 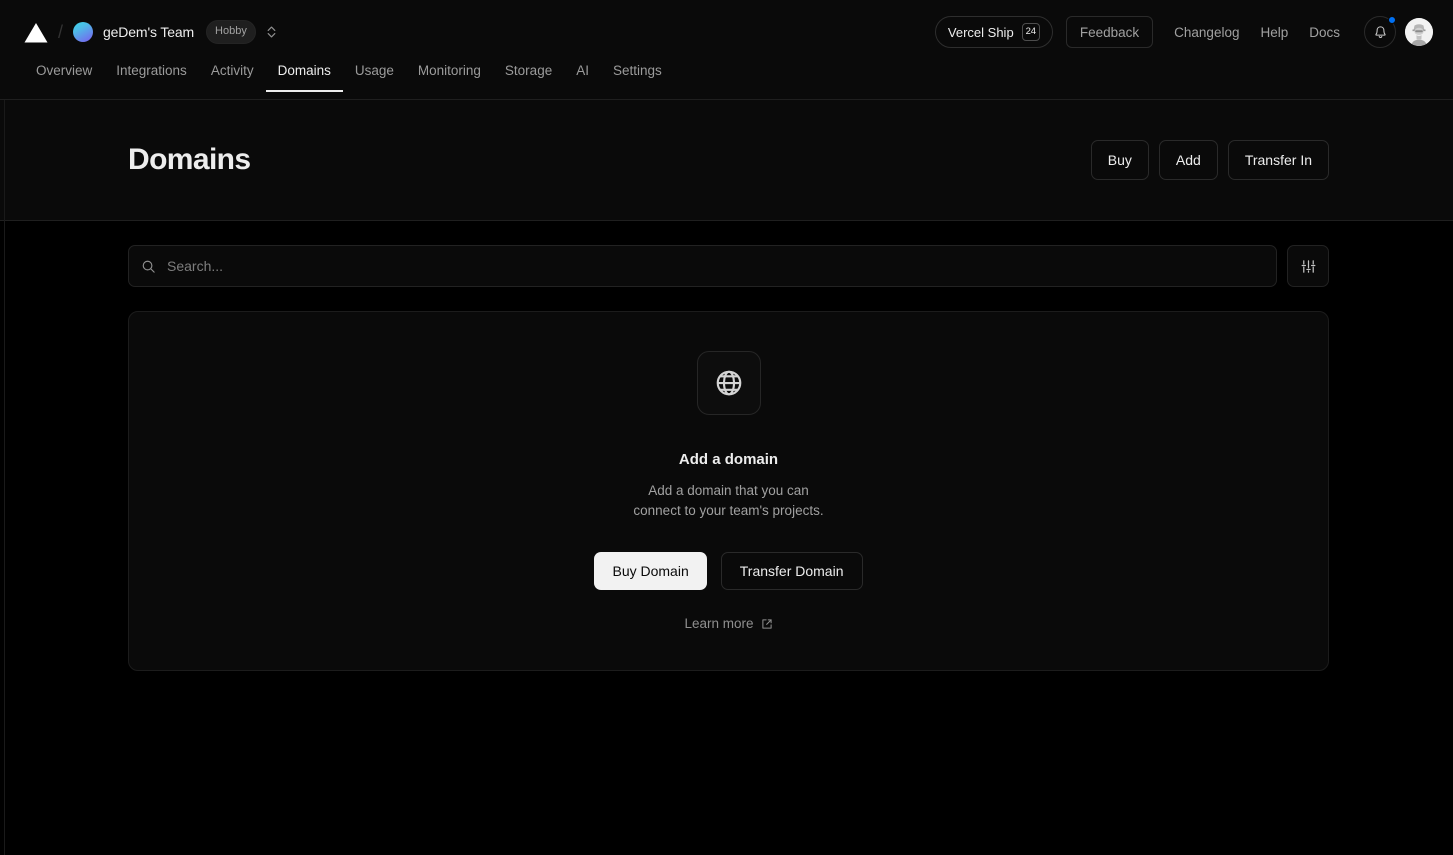 What do you see at coordinates (189, 159) in the screenshot?
I see `page-title: Domains` at bounding box center [189, 159].